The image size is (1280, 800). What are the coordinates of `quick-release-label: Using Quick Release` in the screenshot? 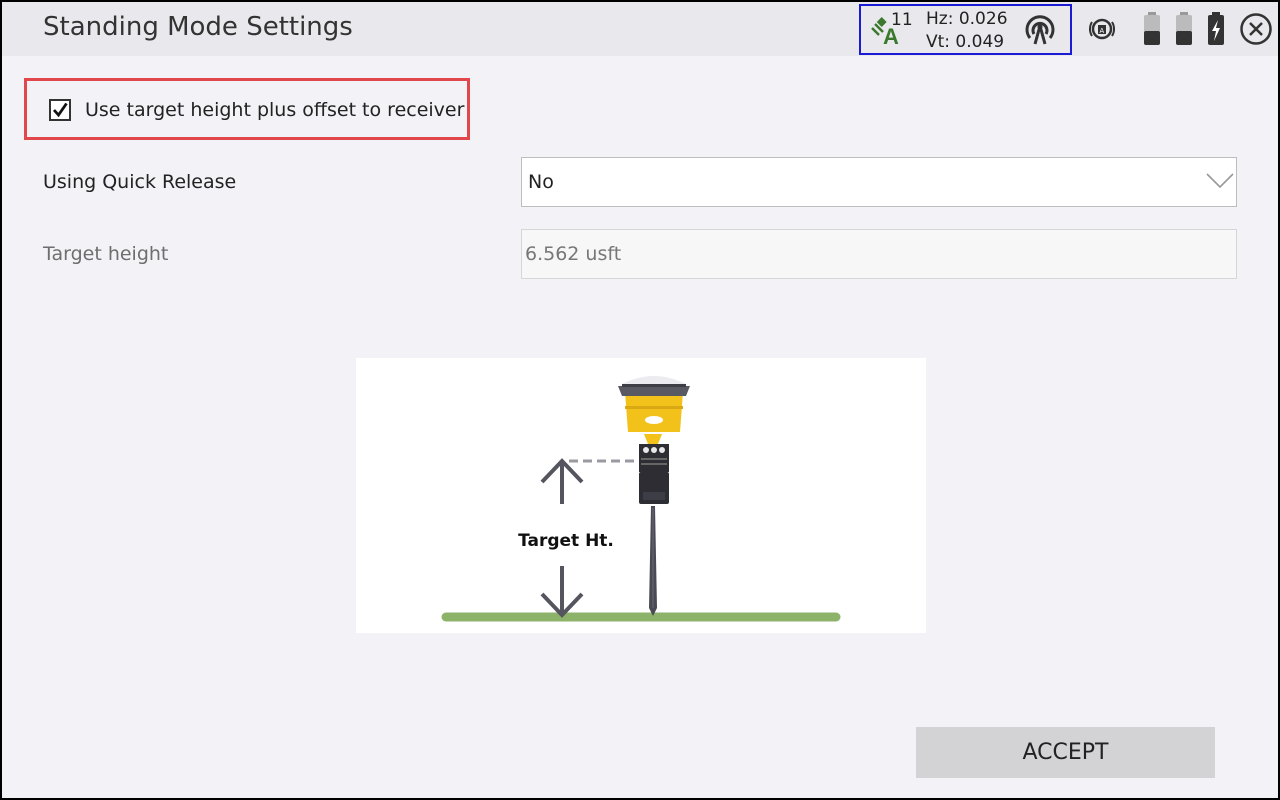 It's located at (140, 182).